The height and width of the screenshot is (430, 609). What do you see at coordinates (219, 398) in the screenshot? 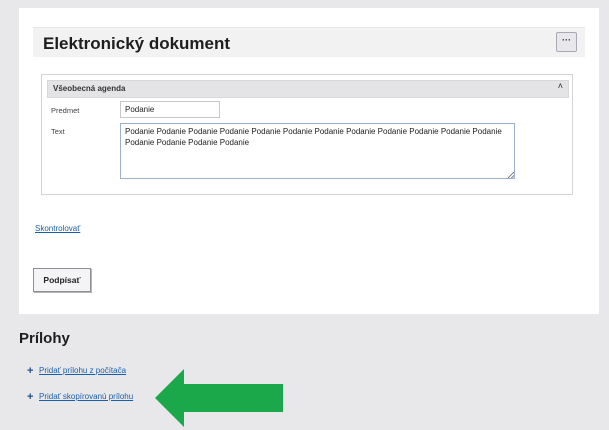
I see `green-arrow-pointer-icon` at bounding box center [219, 398].